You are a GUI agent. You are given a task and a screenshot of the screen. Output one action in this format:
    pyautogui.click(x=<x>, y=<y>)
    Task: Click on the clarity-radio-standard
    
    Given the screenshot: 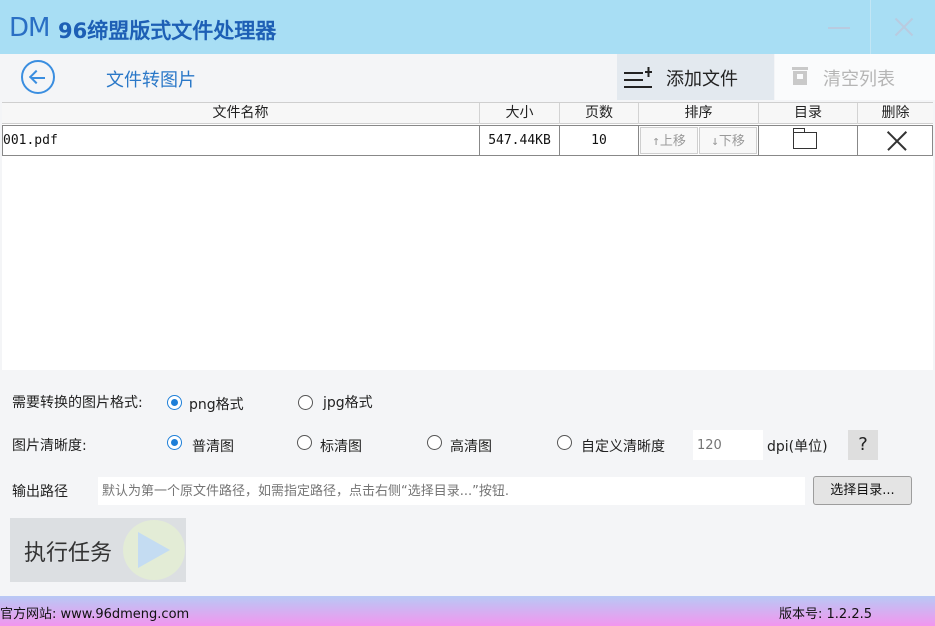 What is the action you would take?
    pyautogui.click(x=304, y=442)
    